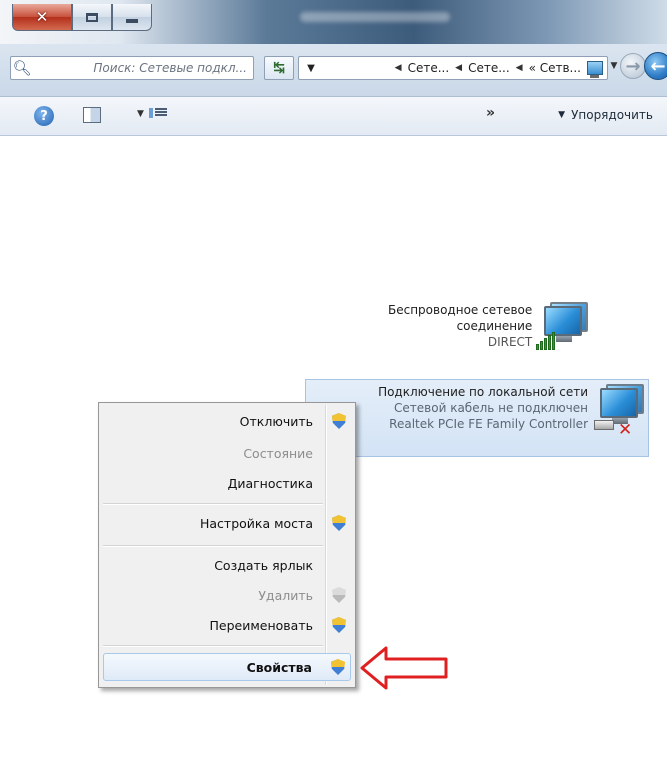  I want to click on network-cable-icon, so click(604, 425).